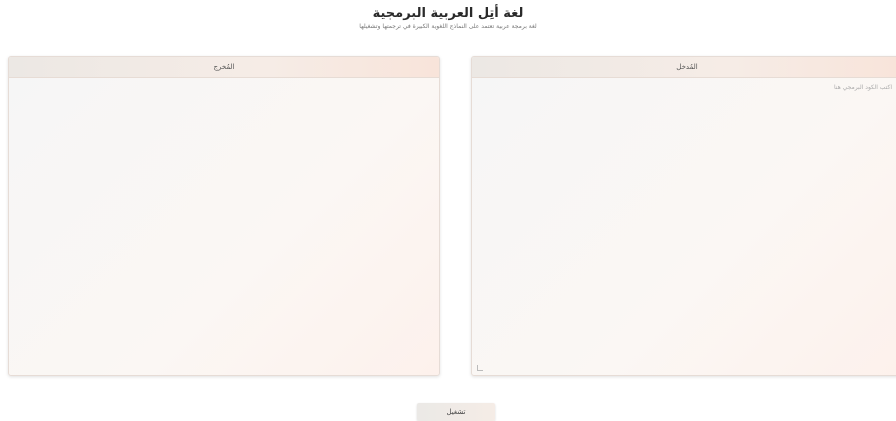 This screenshot has width=896, height=421. I want to click on input-panel-header: المُدخل, so click(684, 67).